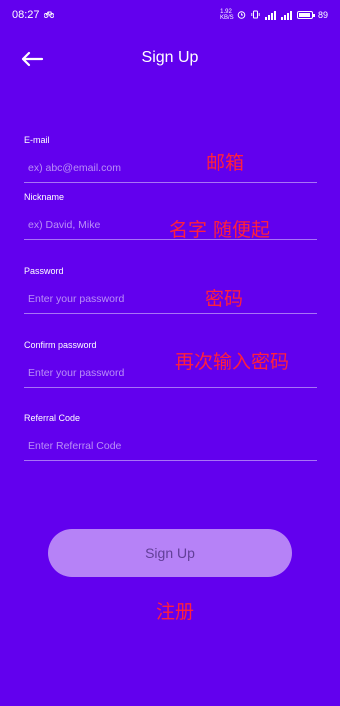 Image resolution: width=340 pixels, height=706 pixels. What do you see at coordinates (226, 15) in the screenshot?
I see `network-speed: 1.92 KB/S` at bounding box center [226, 15].